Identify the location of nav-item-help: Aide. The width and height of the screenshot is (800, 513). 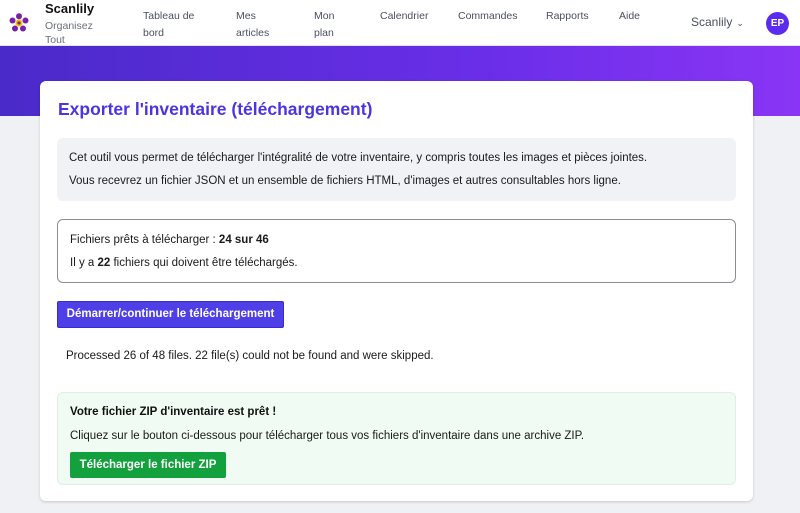
(629, 16).